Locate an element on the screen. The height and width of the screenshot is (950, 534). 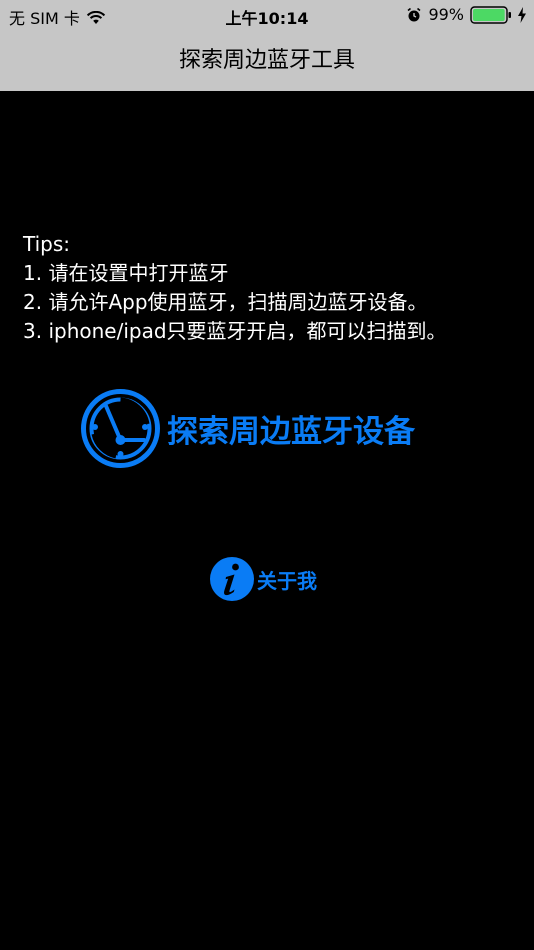
about-me-button: 关于我 is located at coordinates (263, 579).